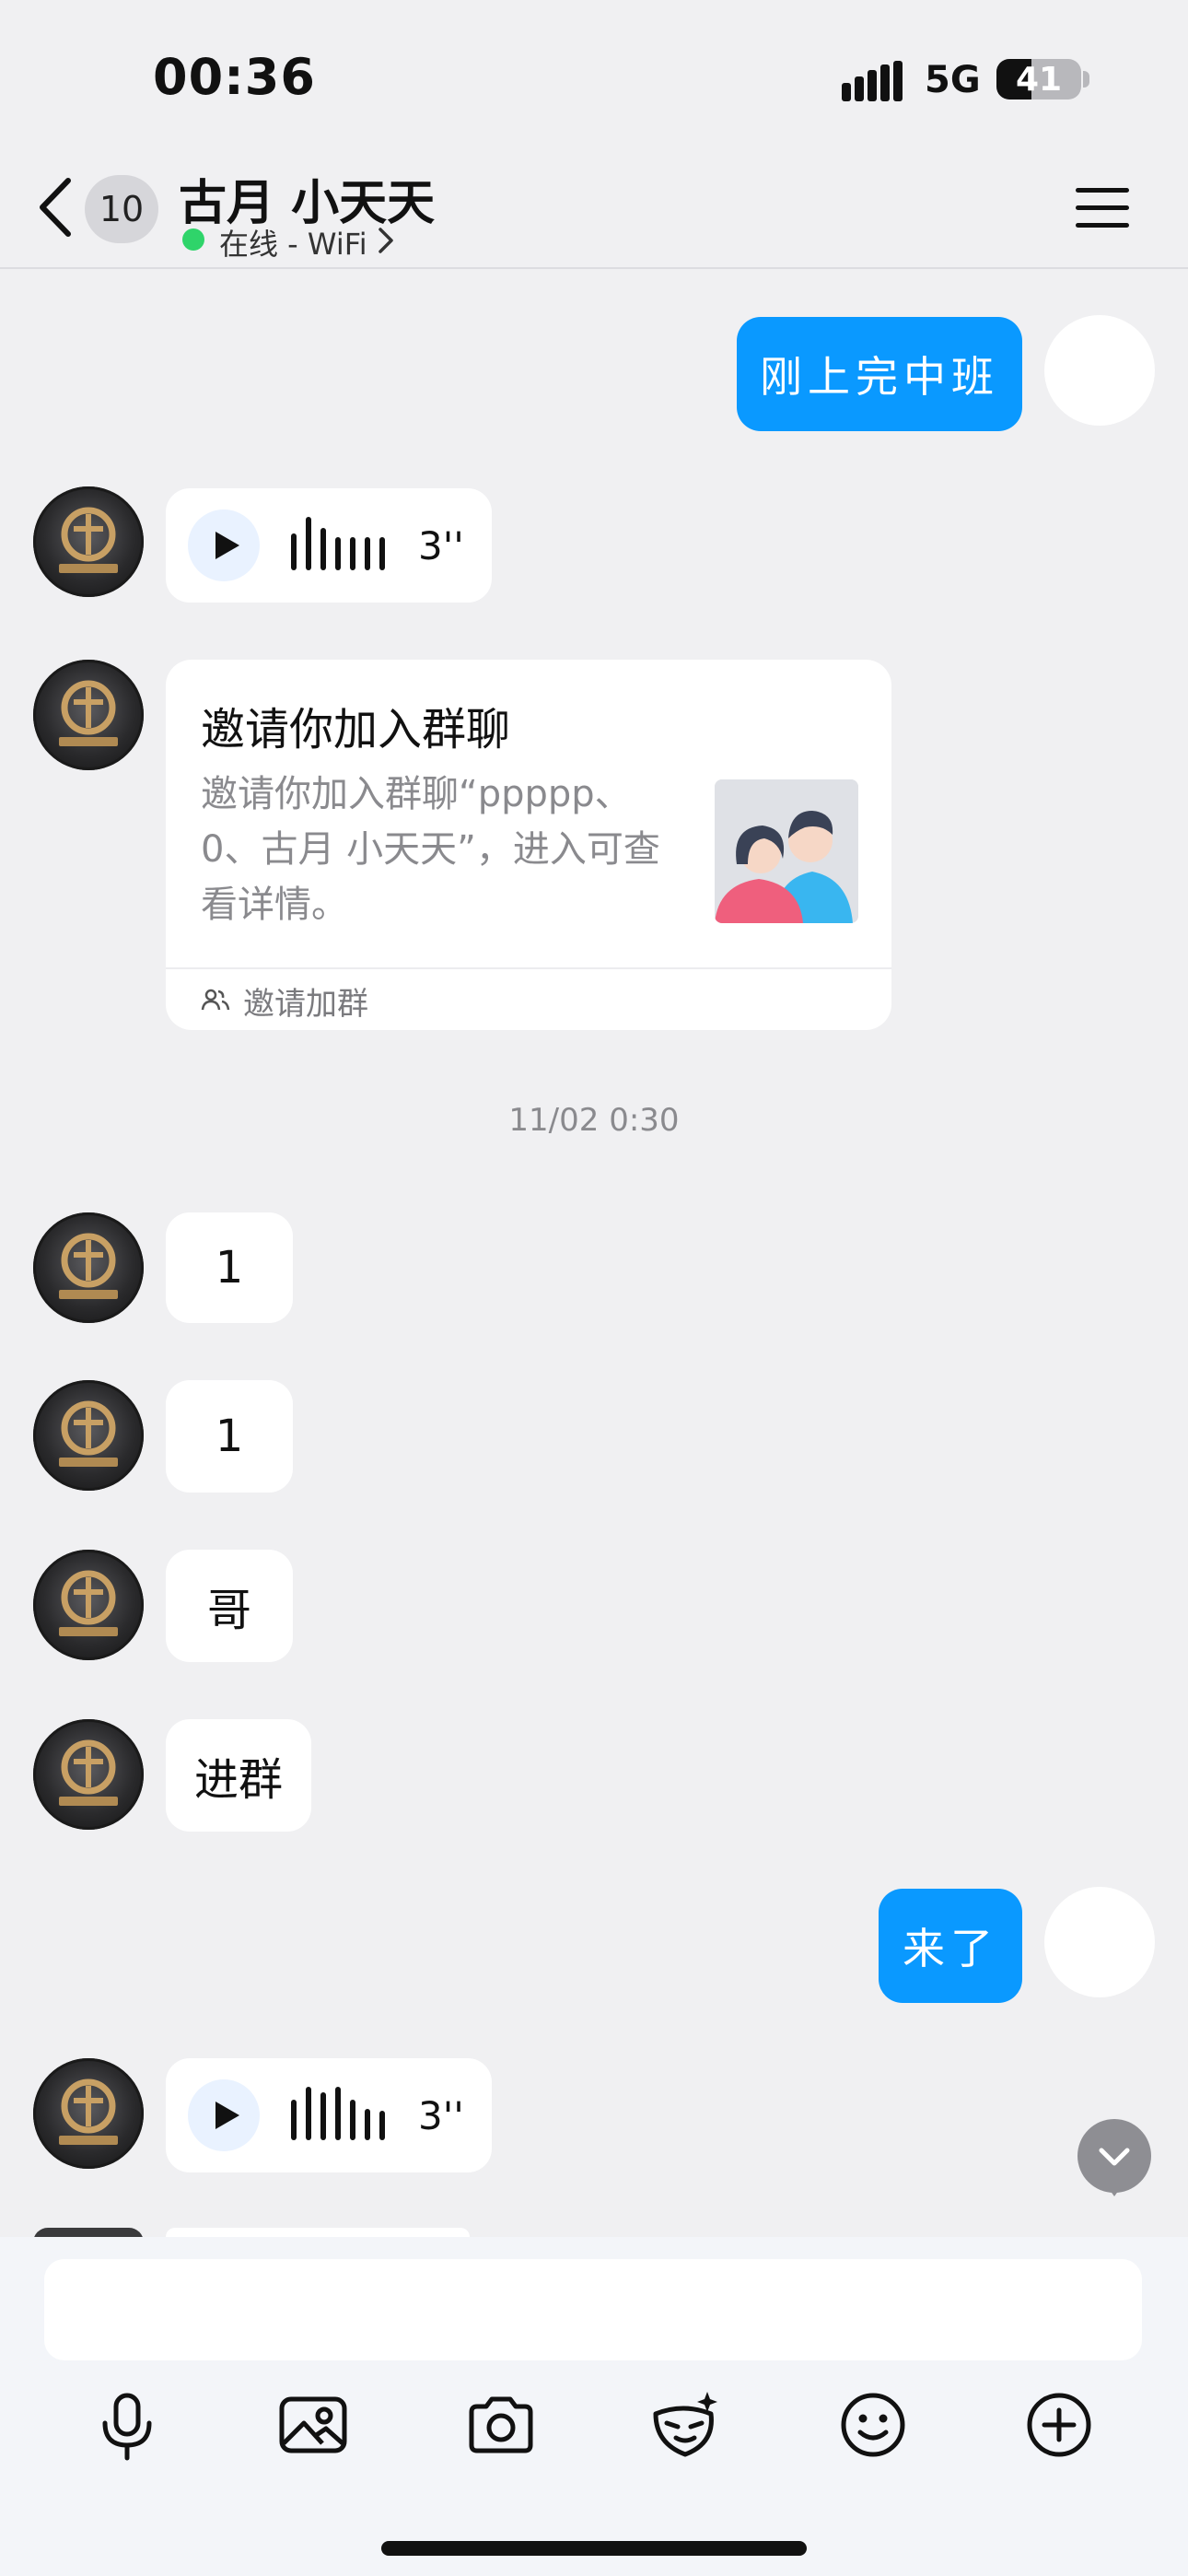 This screenshot has width=1188, height=2576. What do you see at coordinates (593, 2309) in the screenshot?
I see `message-input` at bounding box center [593, 2309].